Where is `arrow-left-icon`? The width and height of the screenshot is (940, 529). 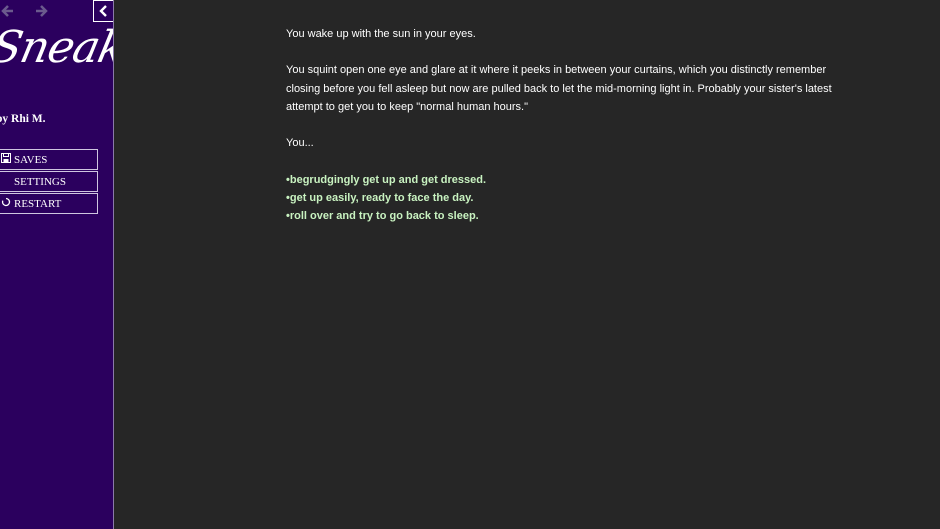 arrow-left-icon is located at coordinates (7, 11).